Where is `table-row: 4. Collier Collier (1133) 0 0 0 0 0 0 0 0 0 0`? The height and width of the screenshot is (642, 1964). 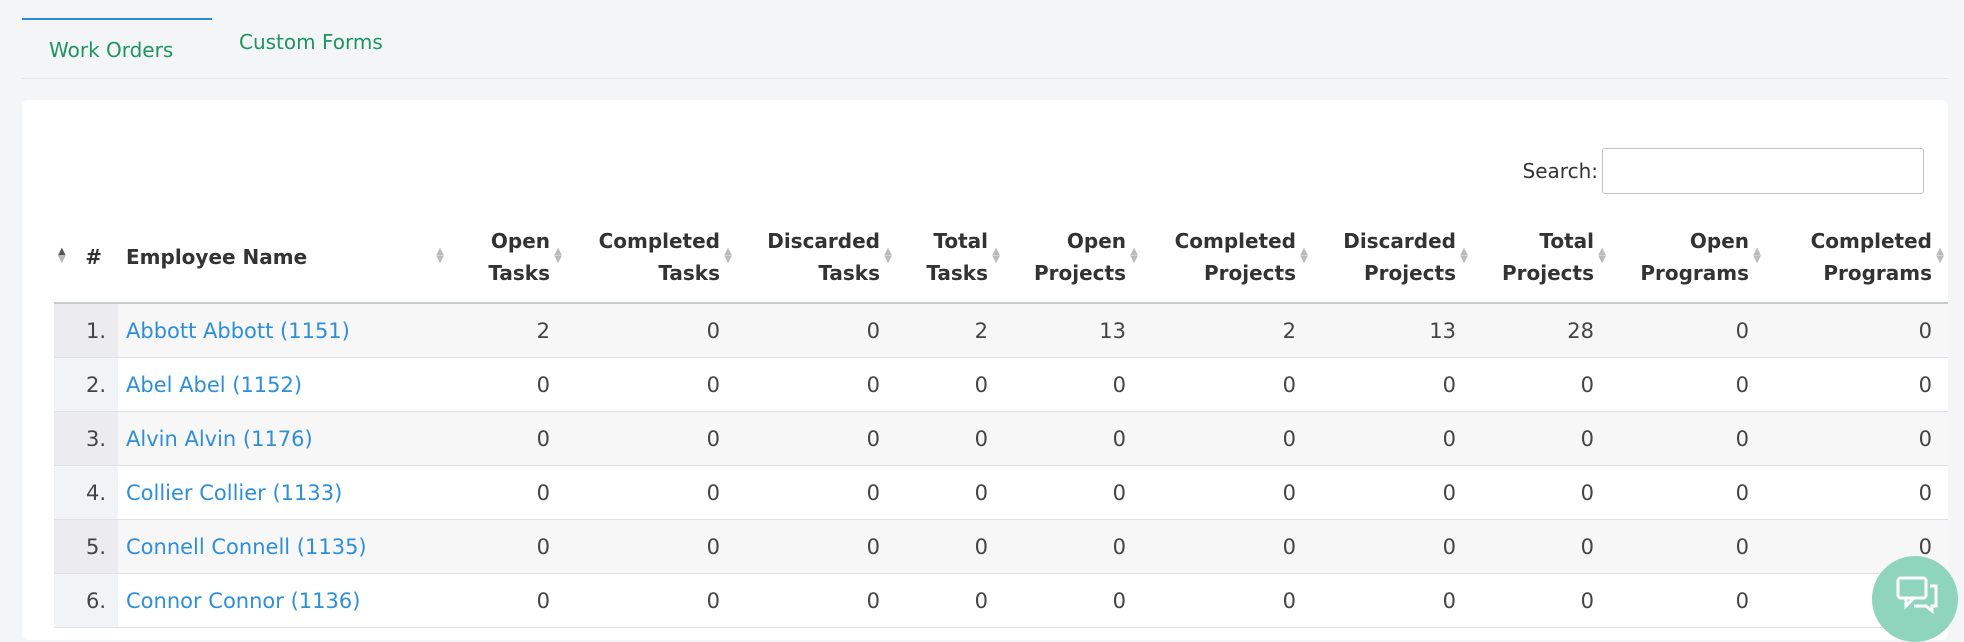
table-row: 4. Collier Collier (1133) 0 0 0 0 0 0 0 0 0 0 is located at coordinates (1001, 492).